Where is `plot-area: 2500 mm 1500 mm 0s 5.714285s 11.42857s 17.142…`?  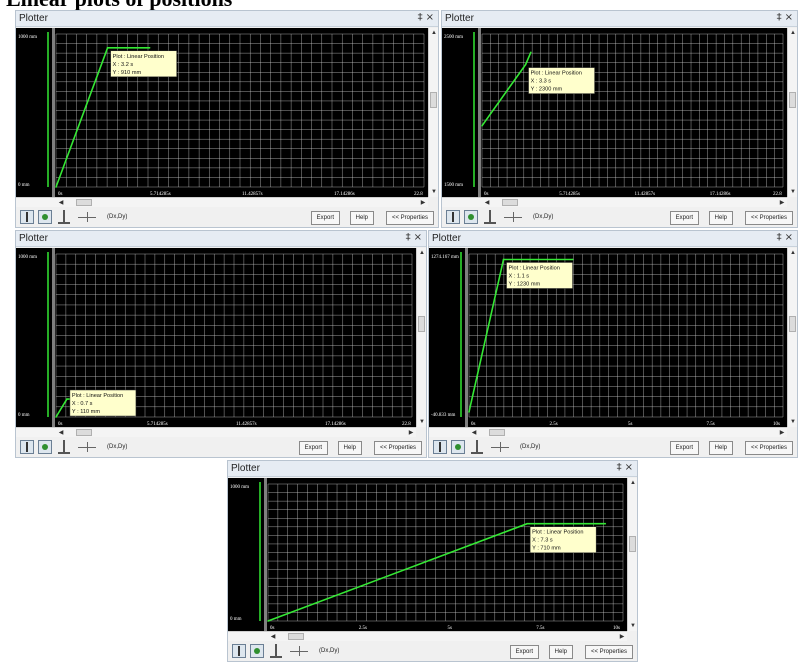
plot-area: 2500 mm 1500 mm 0s 5.714285s 11.42857s 17.142… is located at coordinates (614, 112).